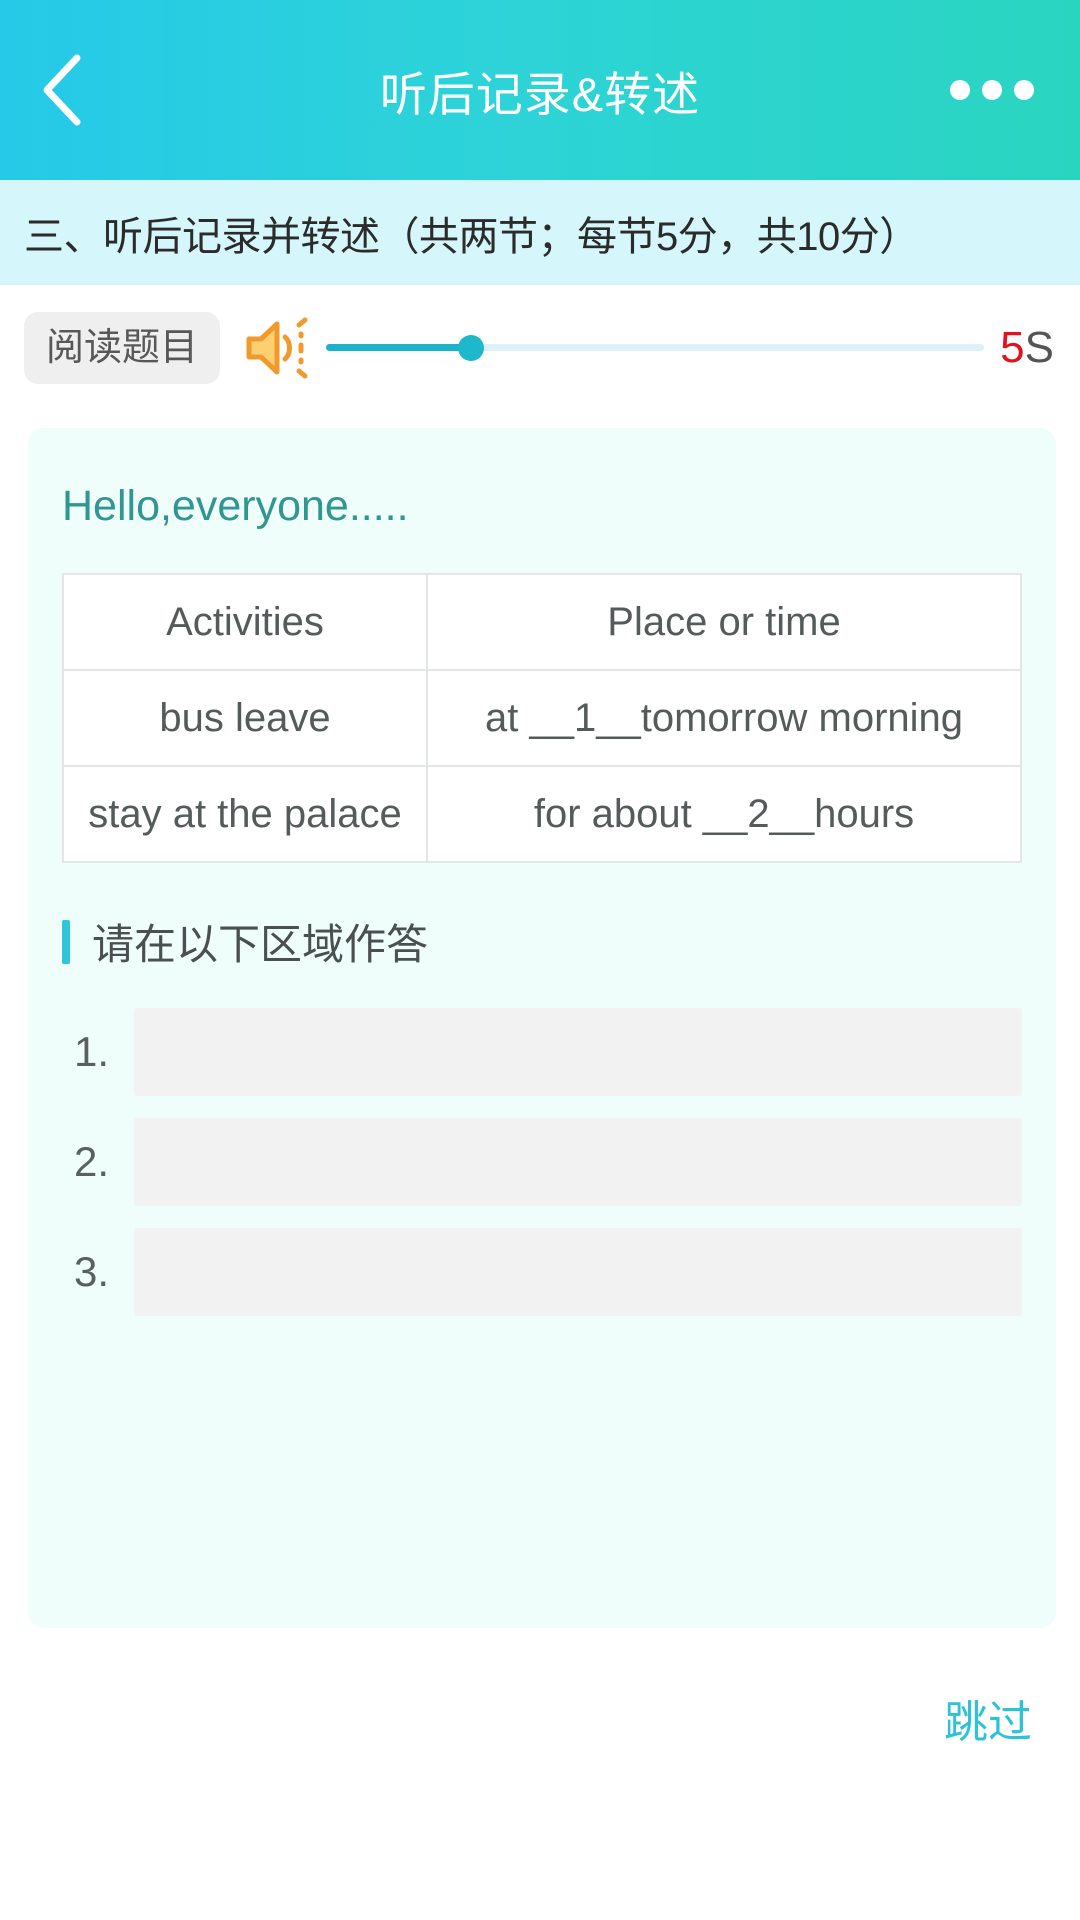 This screenshot has width=1080, height=1920. I want to click on countdown-timer: 5S, so click(1029, 347).